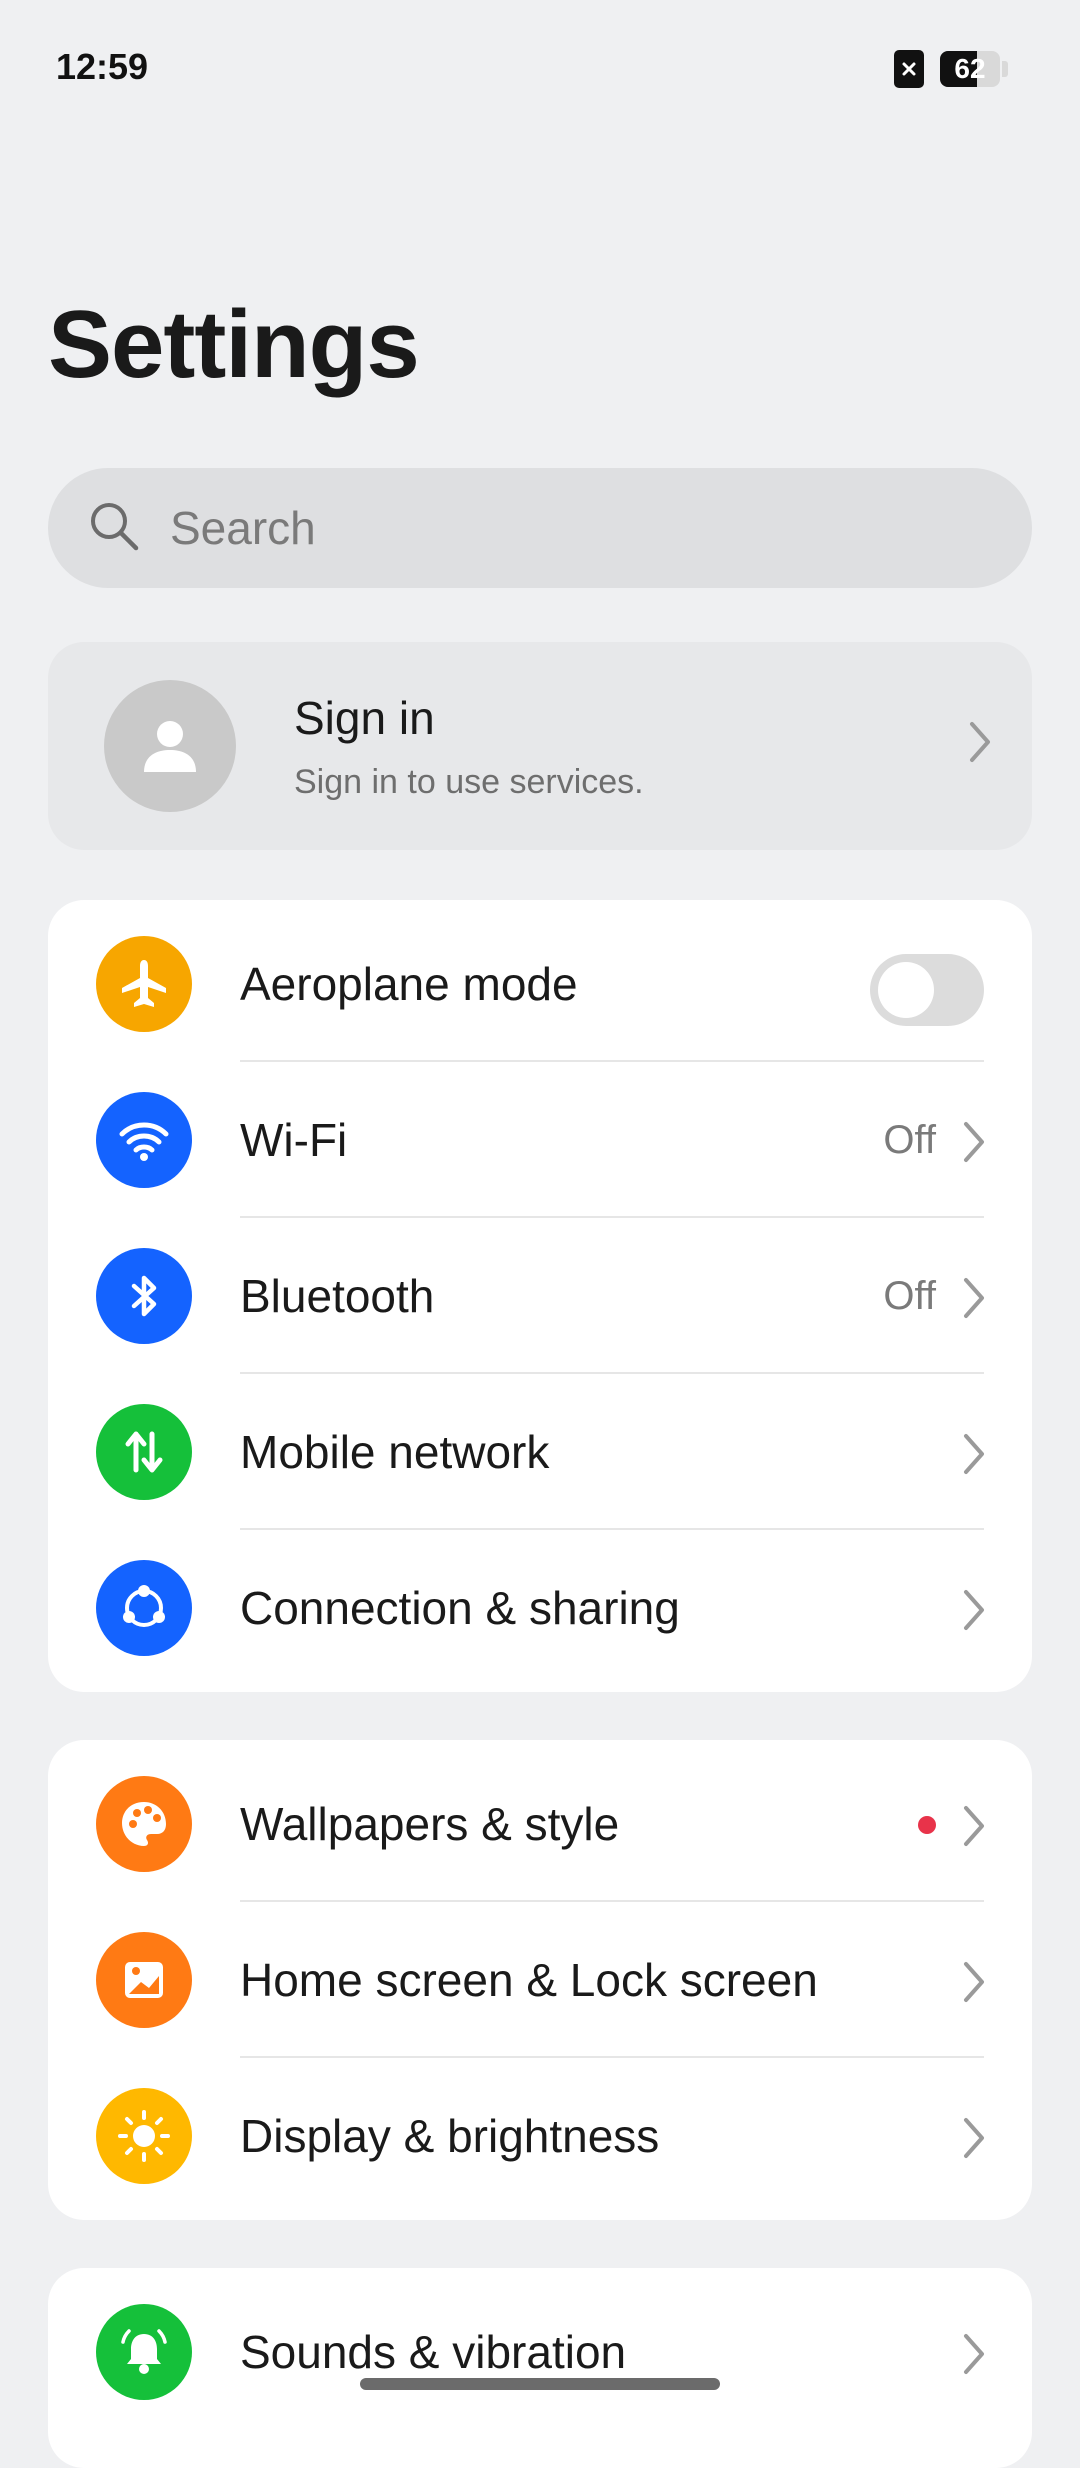  I want to click on row-label: Mobile network, so click(395, 1452).